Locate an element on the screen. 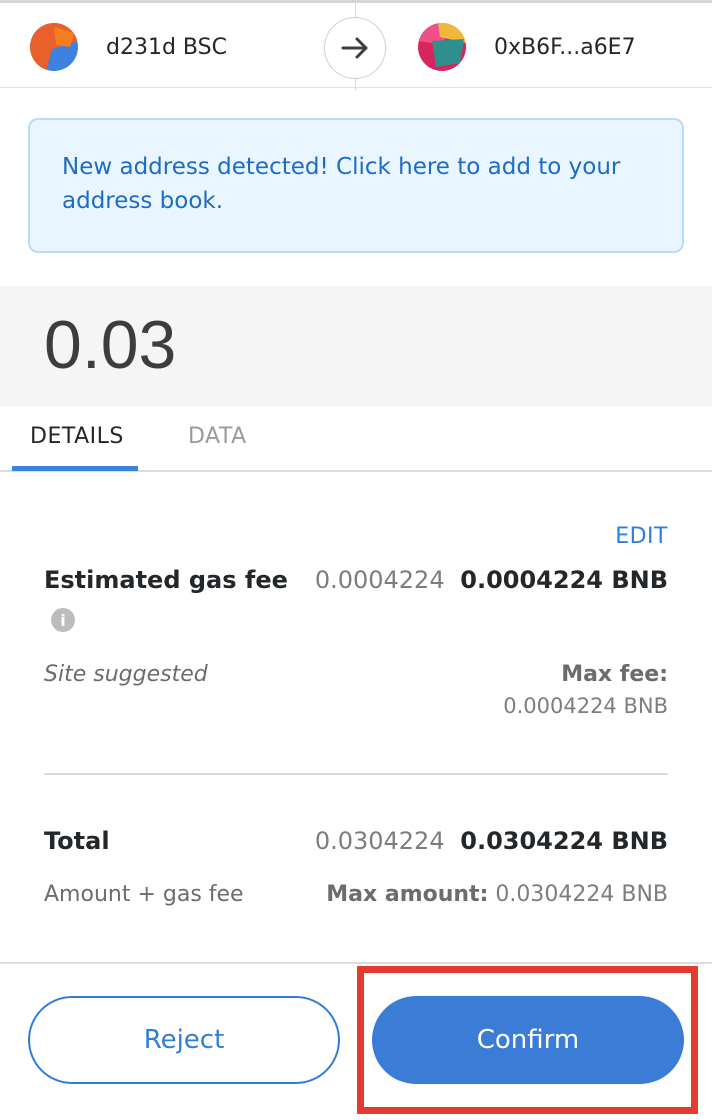 Image resolution: width=712 pixels, height=1120 pixels. gas-fee-fiat-value: 0.0004224 is located at coordinates (379, 580).